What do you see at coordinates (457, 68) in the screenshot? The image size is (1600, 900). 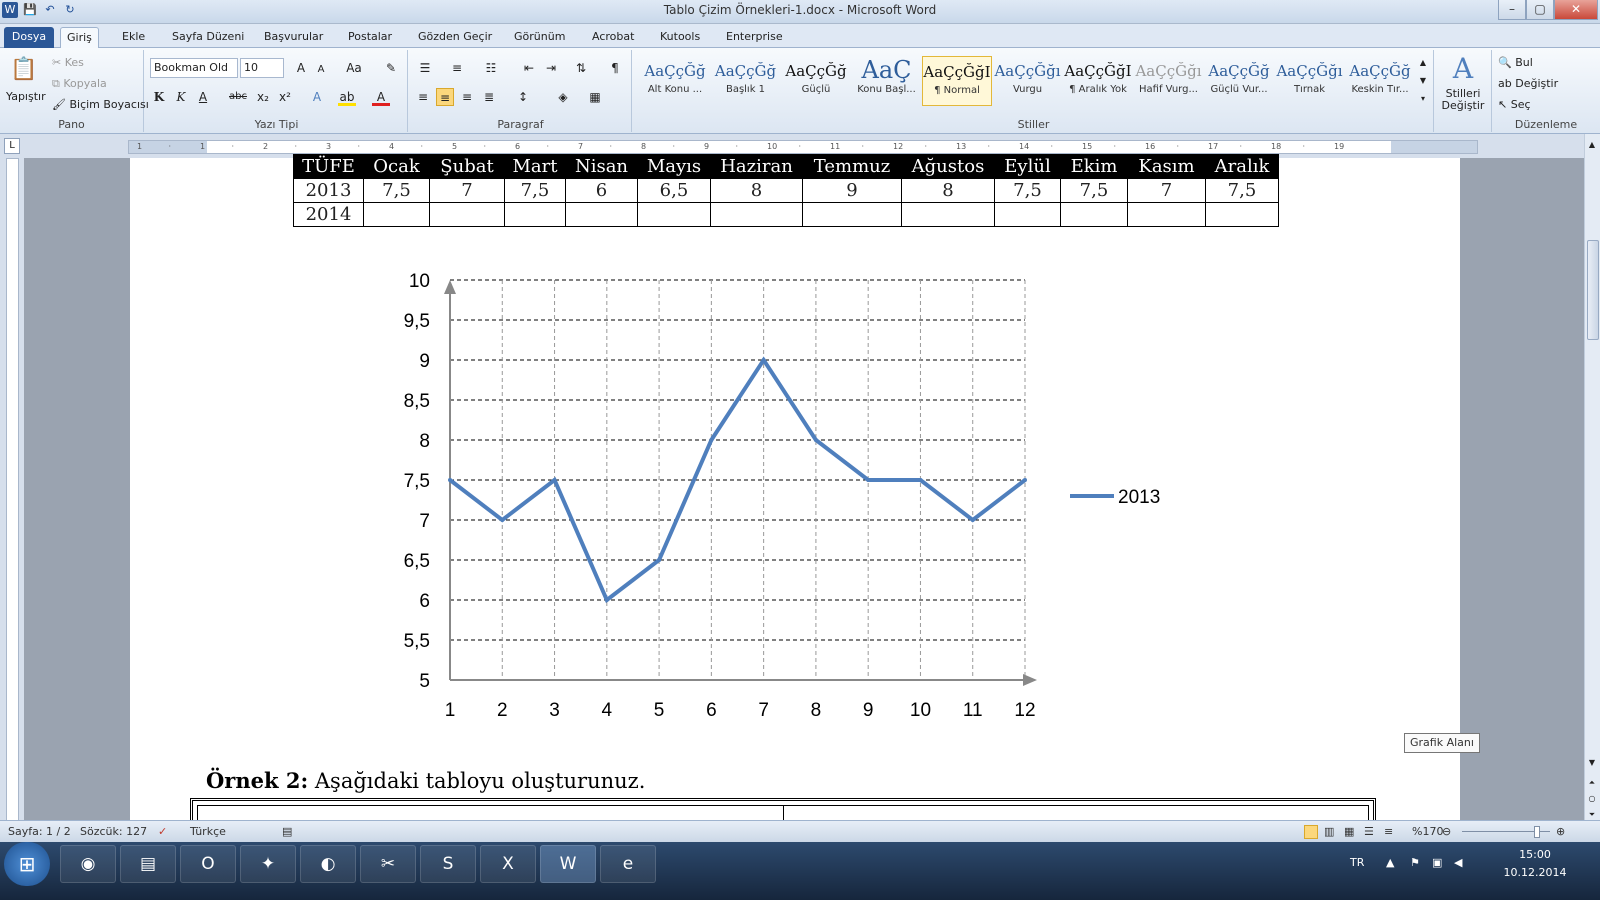 I see `numbering-icon: ≡` at bounding box center [457, 68].